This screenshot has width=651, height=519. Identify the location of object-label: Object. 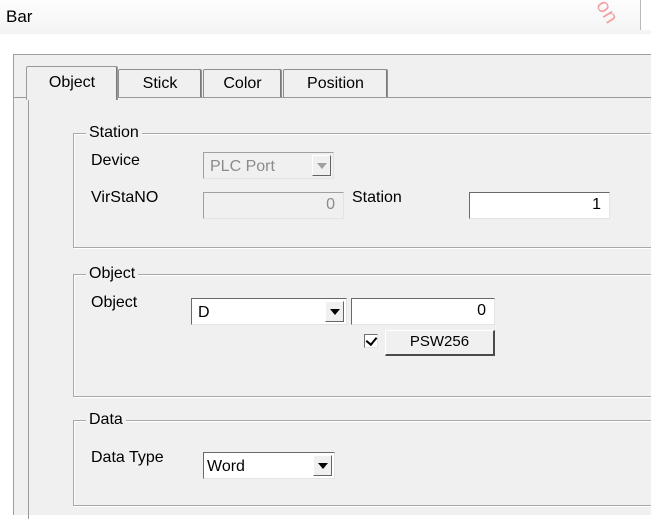
(114, 302).